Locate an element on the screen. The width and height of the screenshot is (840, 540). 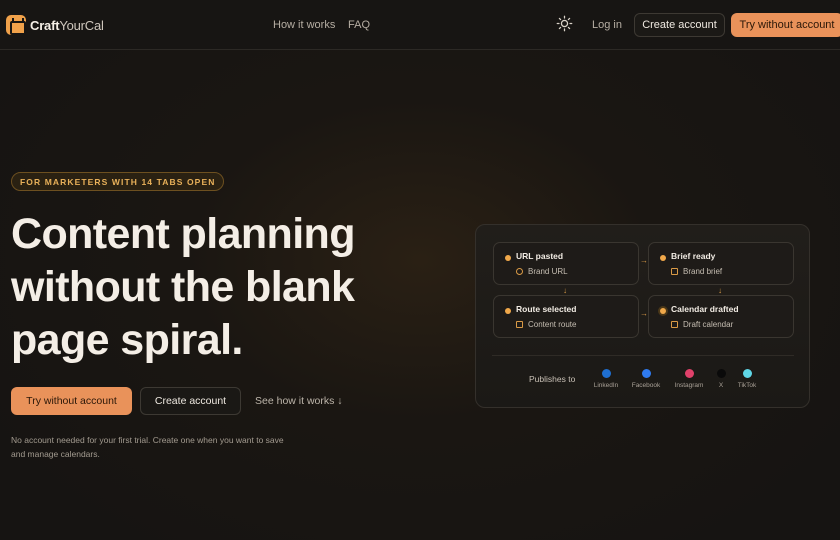
step-title: Route selected is located at coordinates (546, 309).